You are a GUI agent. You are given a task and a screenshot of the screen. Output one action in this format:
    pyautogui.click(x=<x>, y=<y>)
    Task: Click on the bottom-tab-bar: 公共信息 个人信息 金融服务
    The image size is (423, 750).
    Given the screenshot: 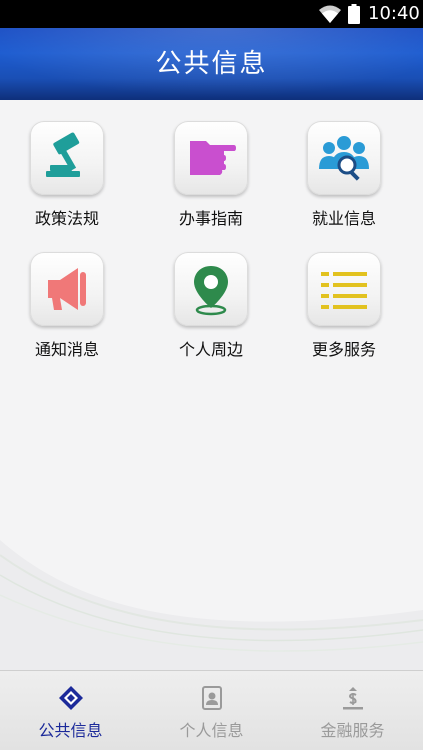 What is the action you would take?
    pyautogui.click(x=211, y=710)
    